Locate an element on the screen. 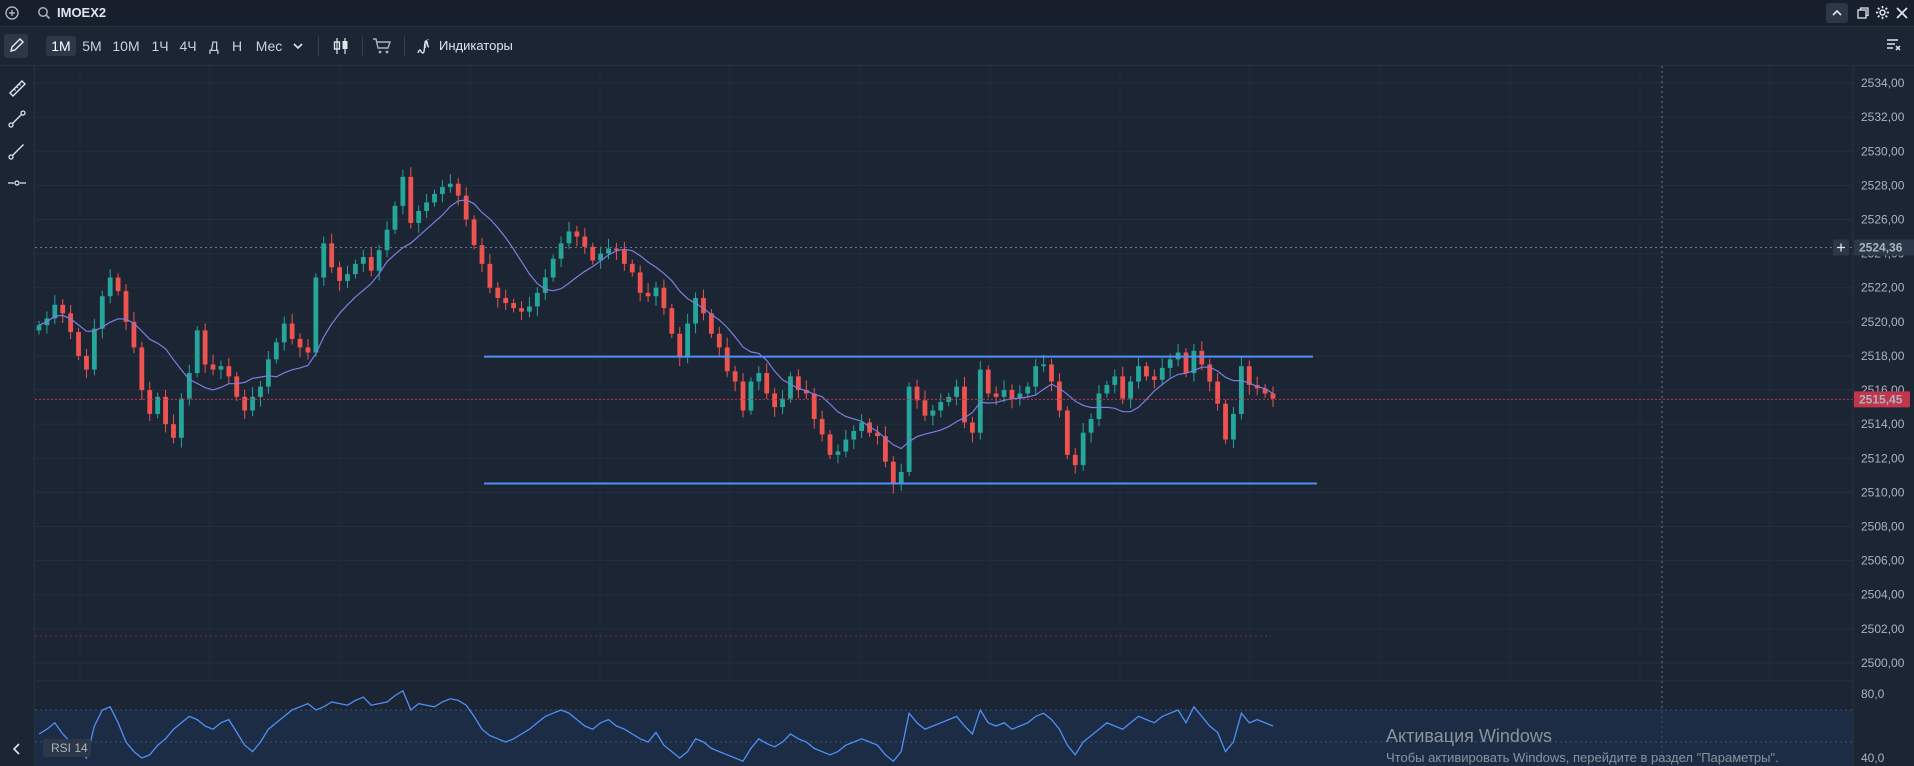  drawing-tools-panel is located at coordinates (17, 416).